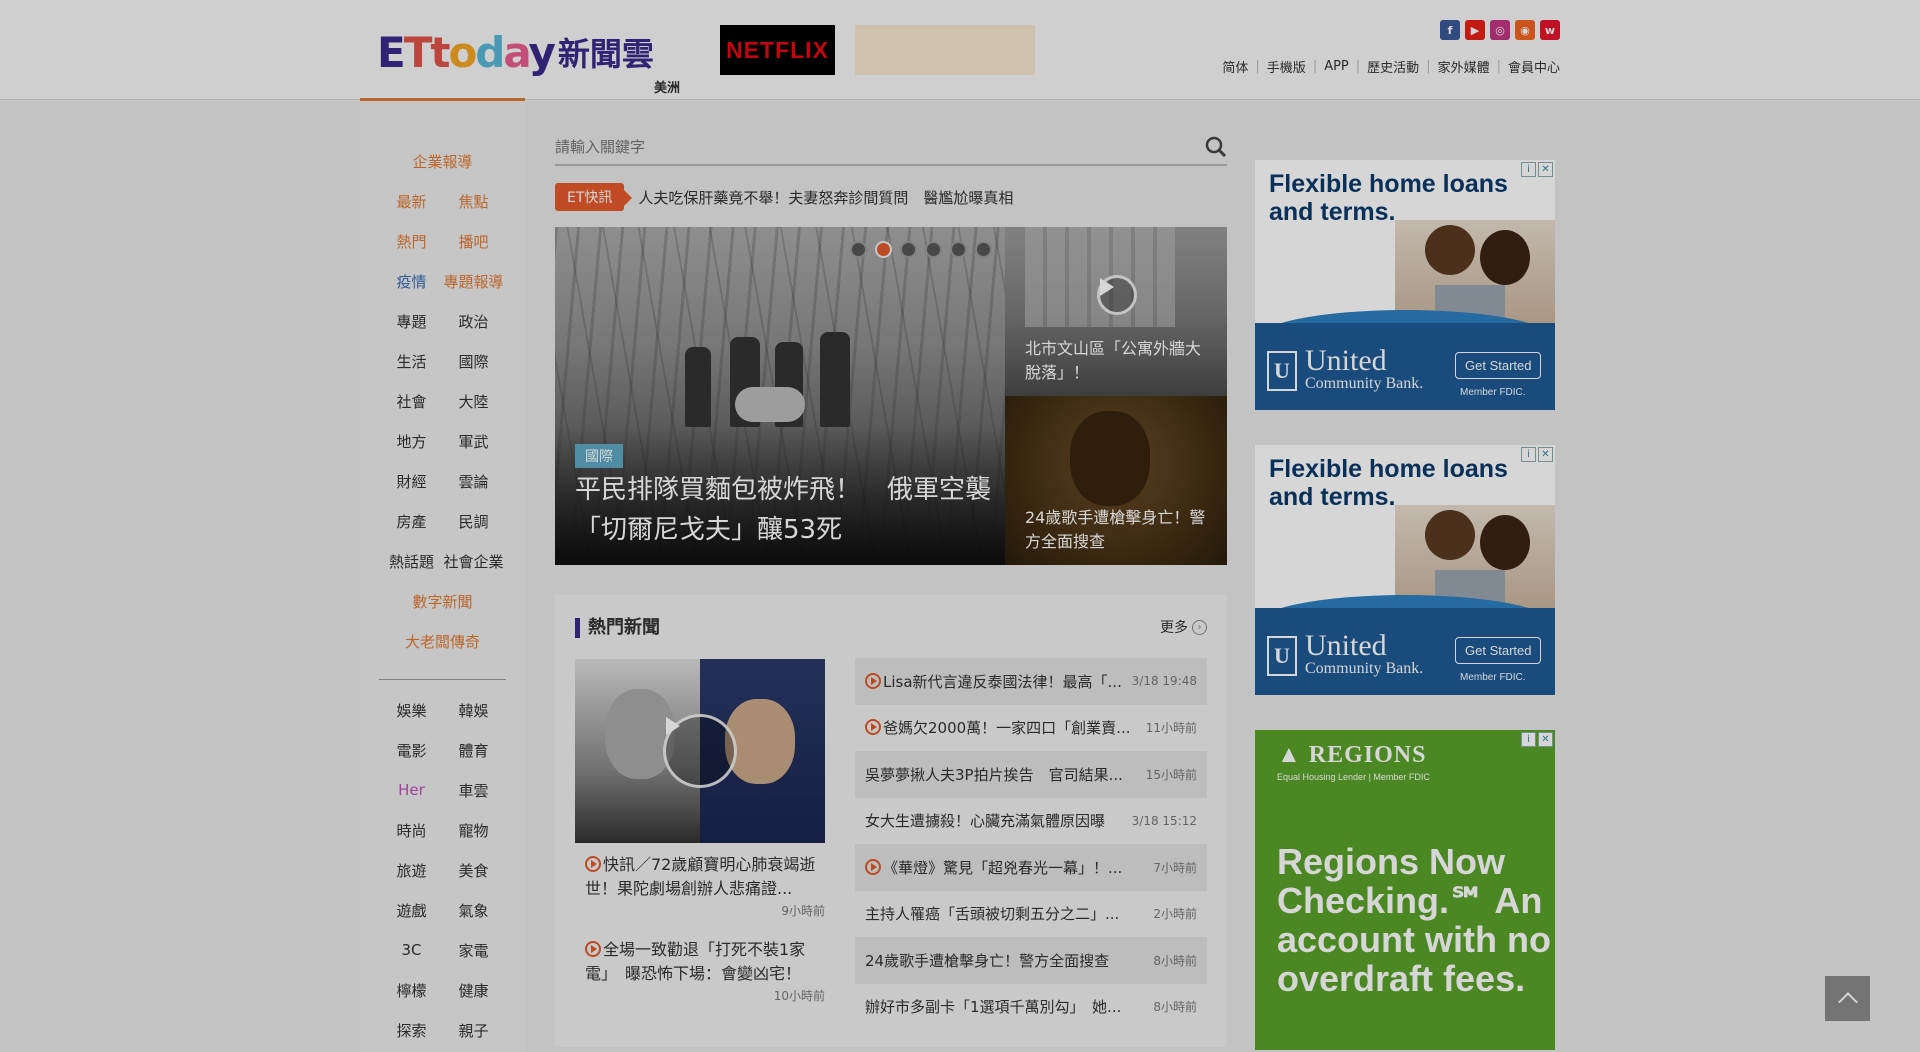 The image size is (1920, 1052). What do you see at coordinates (442, 601) in the screenshot?
I see `nav-data-news: 數字新聞` at bounding box center [442, 601].